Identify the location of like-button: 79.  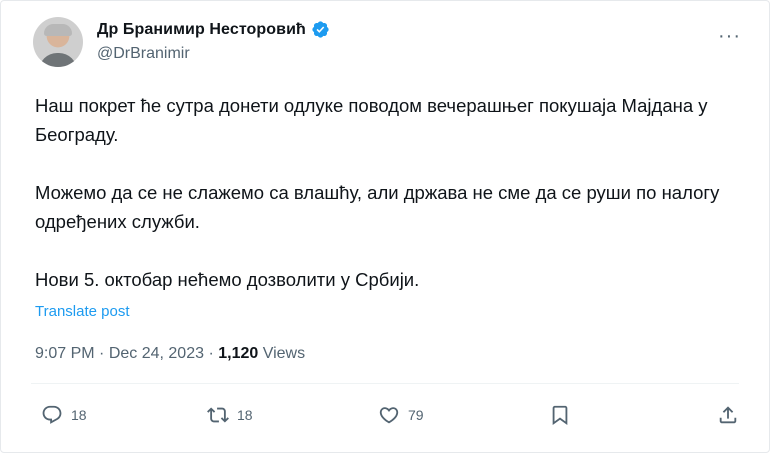
(401, 415).